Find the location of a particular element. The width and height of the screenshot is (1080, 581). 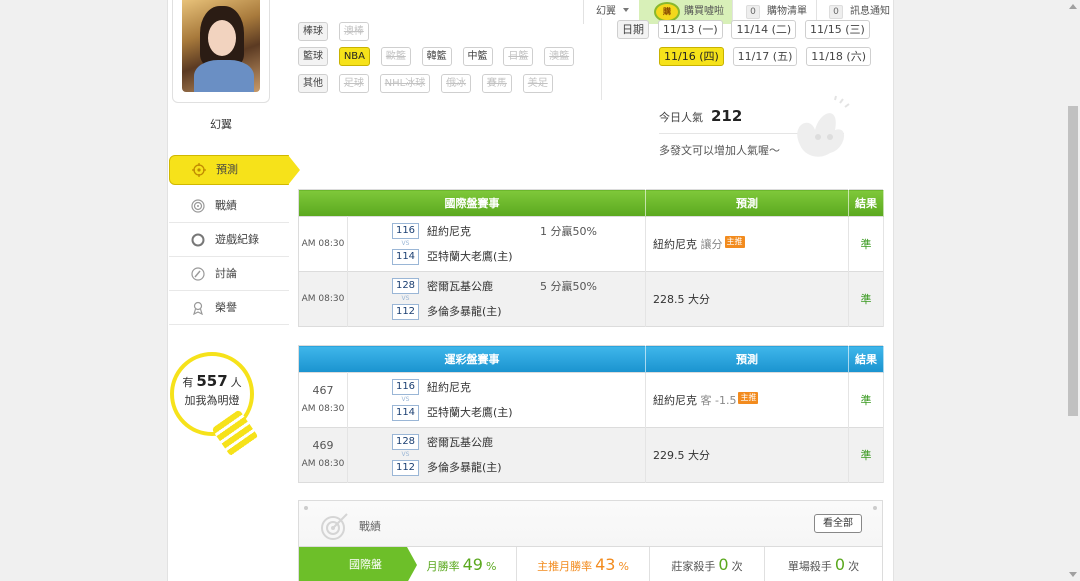

filter-chip: 中籃 is located at coordinates (477, 56).